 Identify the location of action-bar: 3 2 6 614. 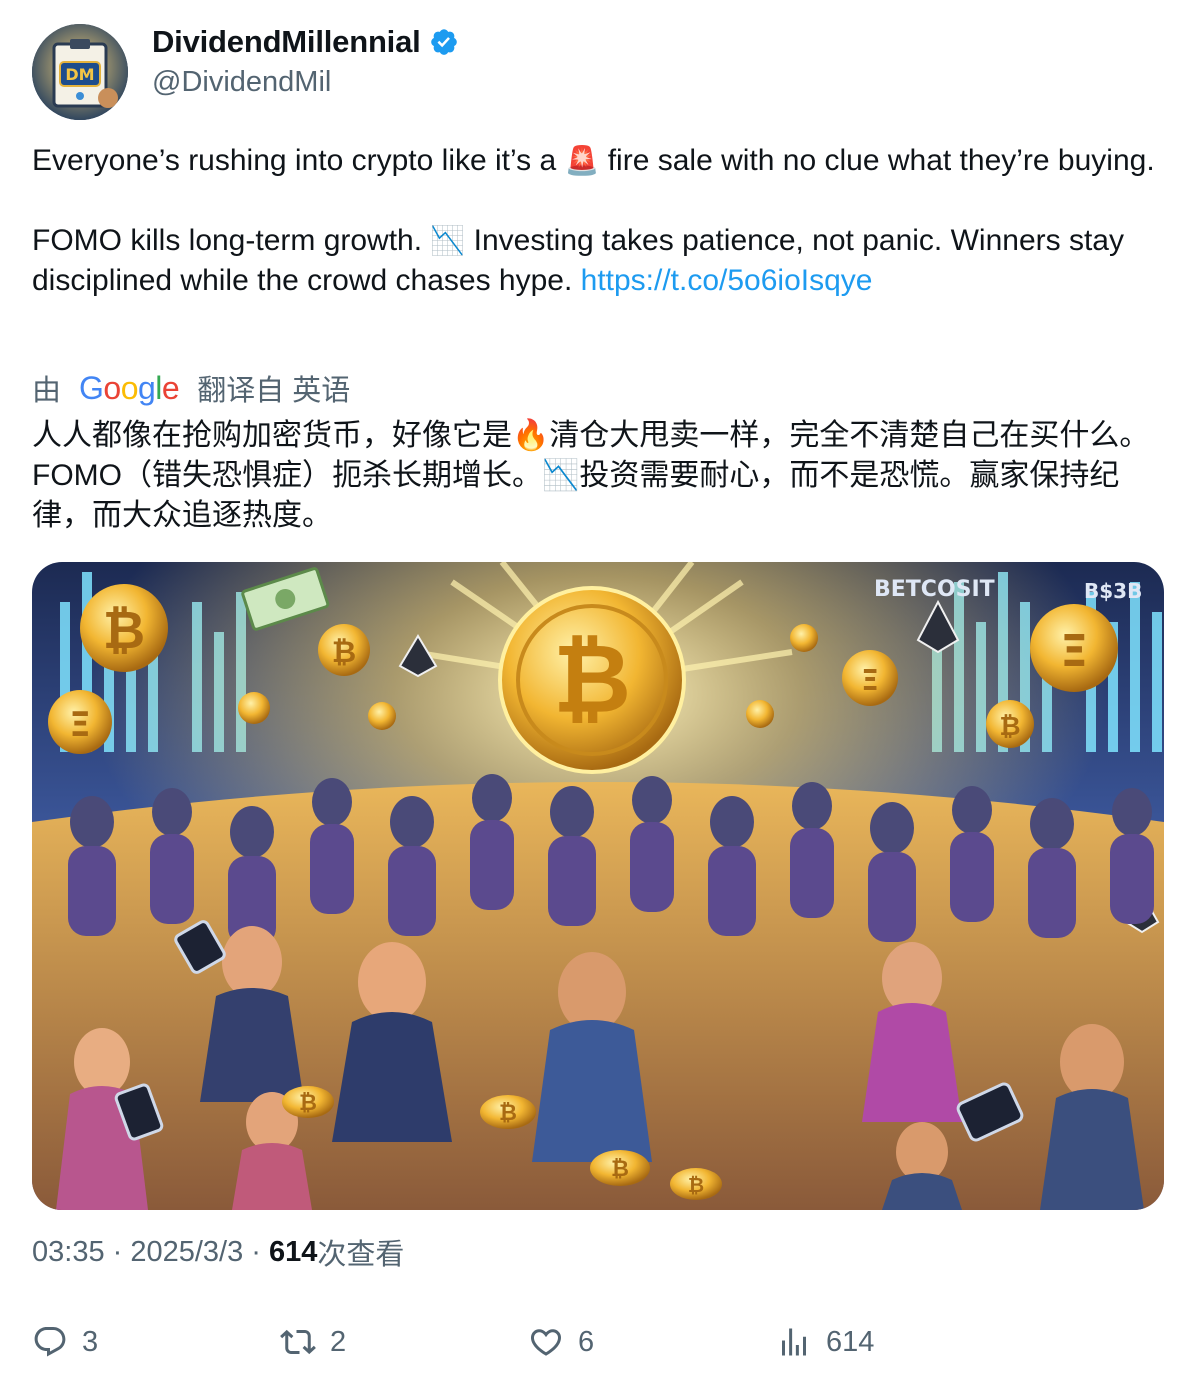
(598, 1342).